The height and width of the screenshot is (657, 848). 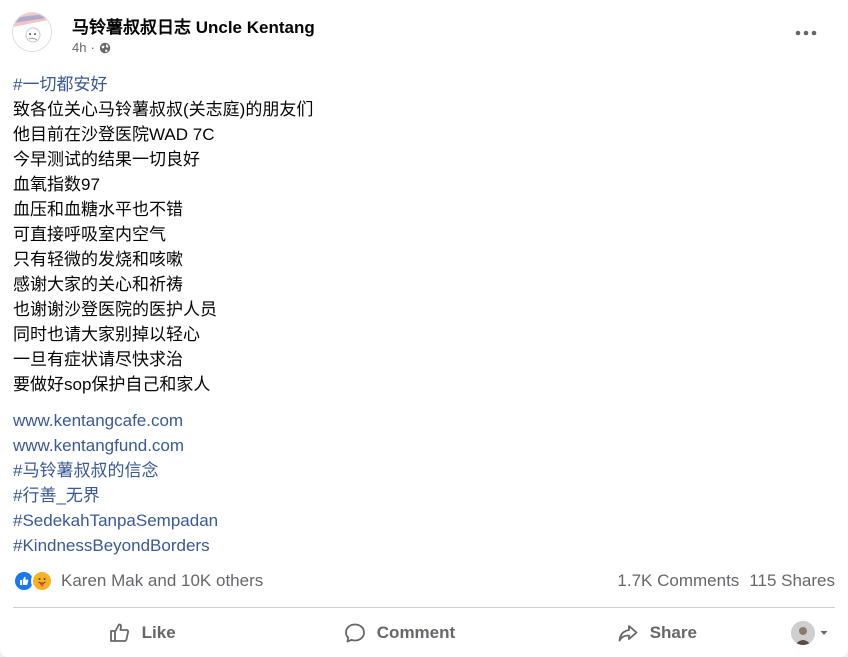 I want to click on hashtag-link: #KindnessBeyondBorders, so click(x=423, y=545).